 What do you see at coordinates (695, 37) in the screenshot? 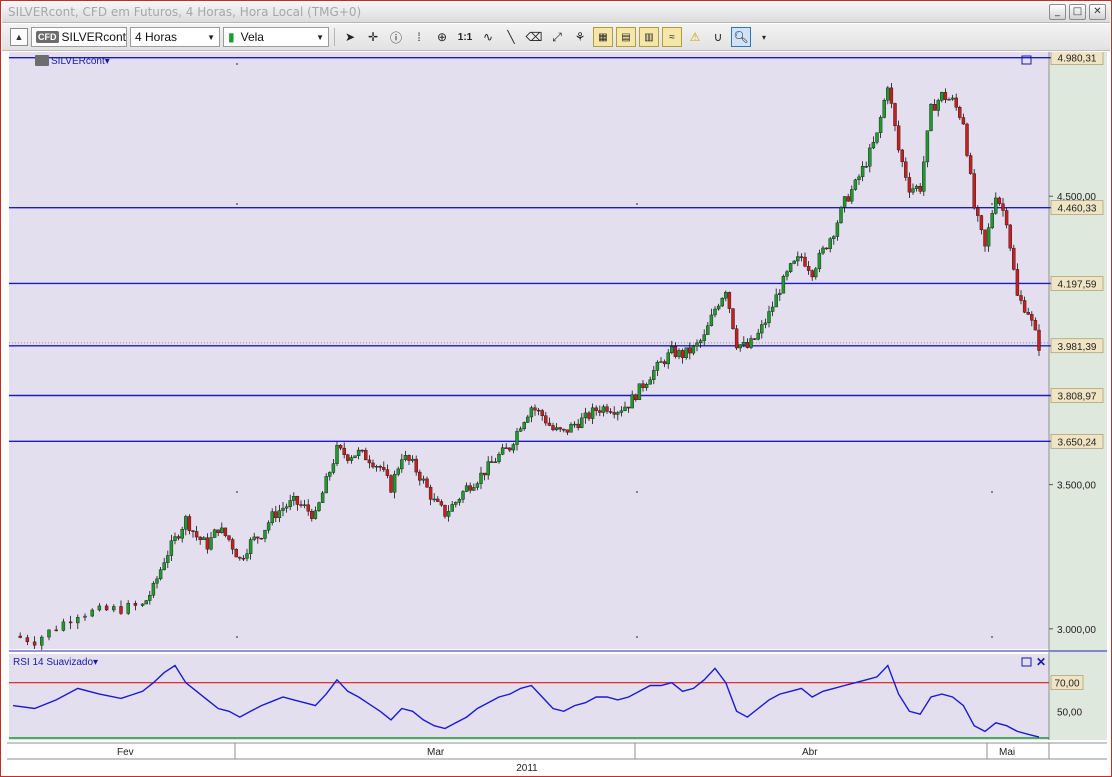
I see `alert-icon: ⚠` at bounding box center [695, 37].